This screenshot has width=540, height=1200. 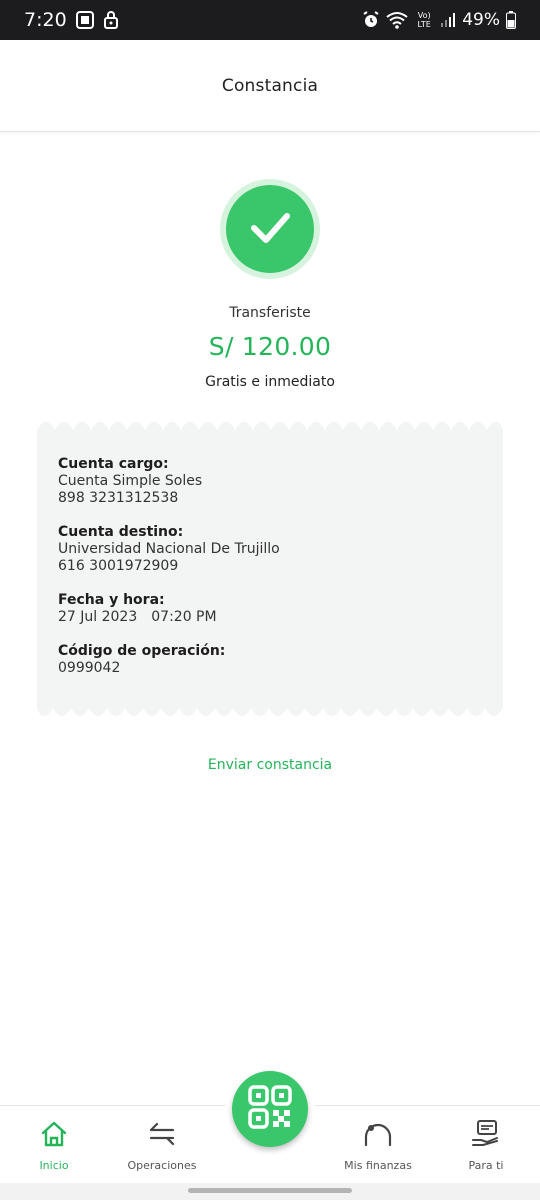 I want to click on home-icon, so click(x=54, y=1136).